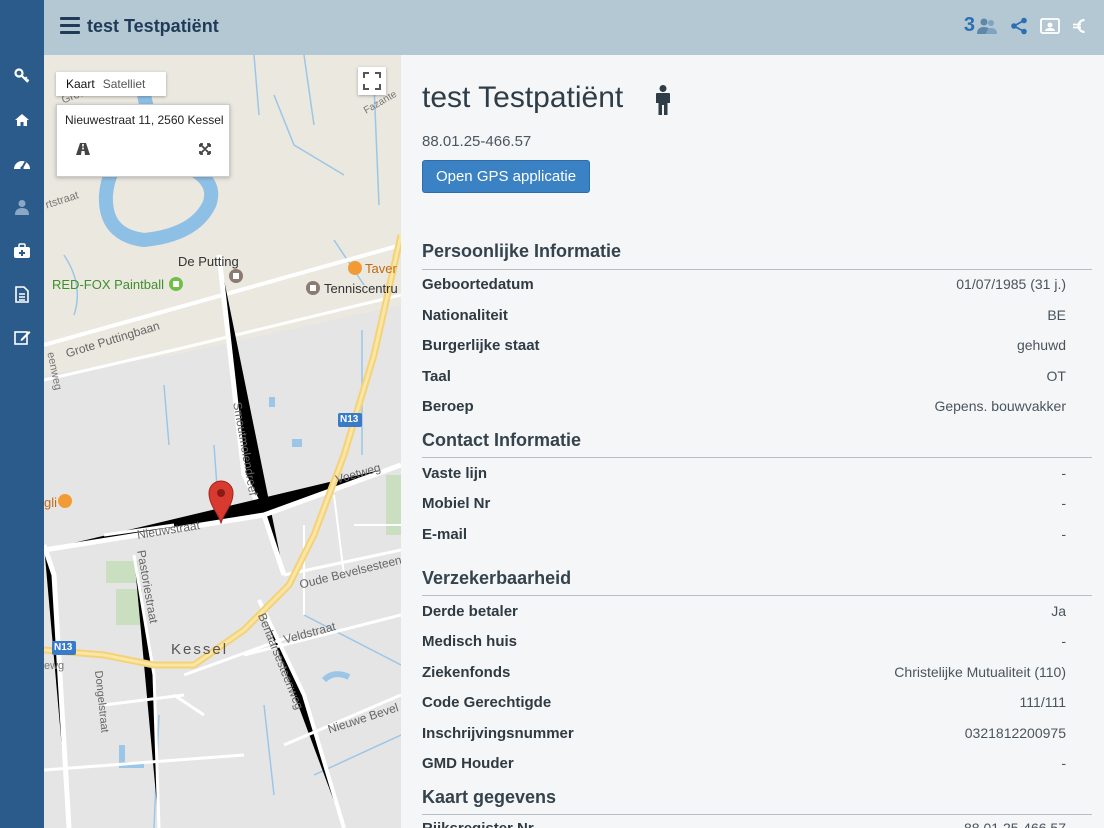  What do you see at coordinates (1015, 733) in the screenshot?
I see `row-value: 0321812200975` at bounding box center [1015, 733].